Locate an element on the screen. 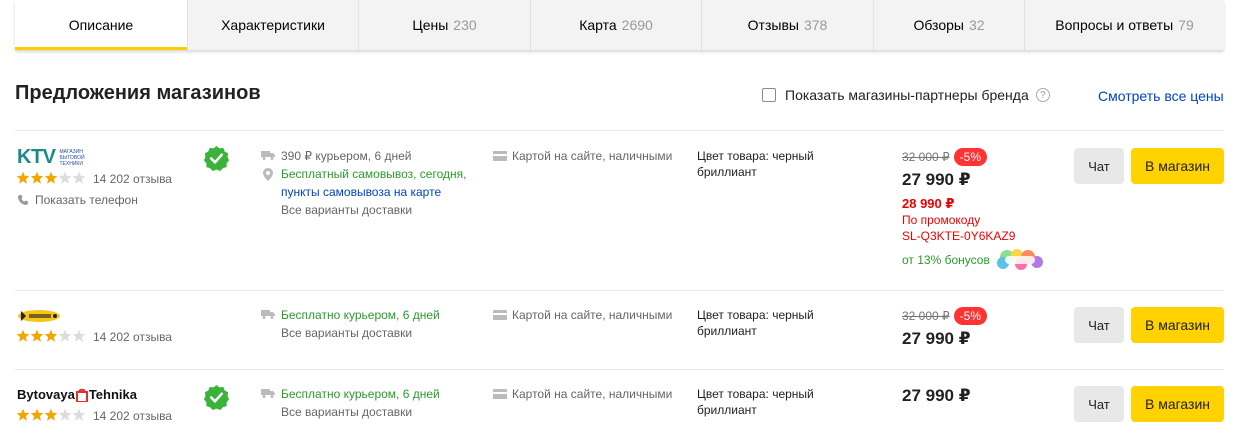 The height and width of the screenshot is (446, 1240). tab-count: 2690 is located at coordinates (637, 25).